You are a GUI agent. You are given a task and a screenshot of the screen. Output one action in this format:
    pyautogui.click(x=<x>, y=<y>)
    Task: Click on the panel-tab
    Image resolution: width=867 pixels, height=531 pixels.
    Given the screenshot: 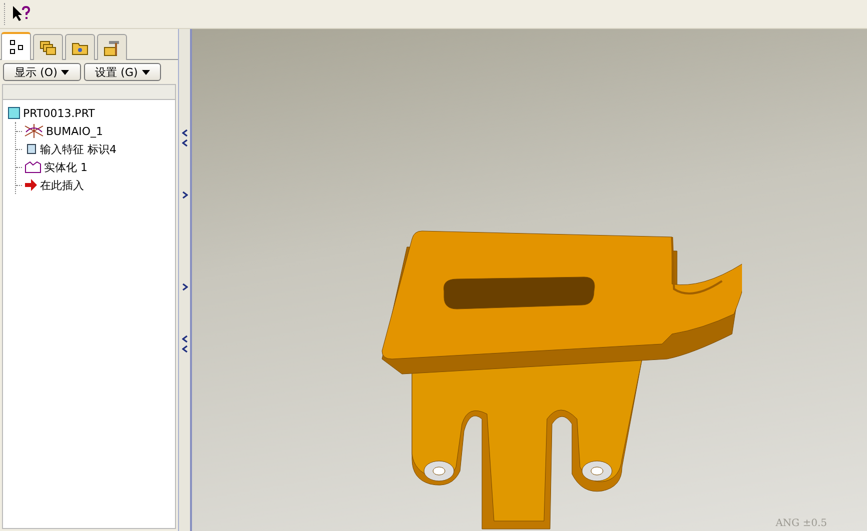 What is the action you would take?
    pyautogui.click(x=16, y=46)
    